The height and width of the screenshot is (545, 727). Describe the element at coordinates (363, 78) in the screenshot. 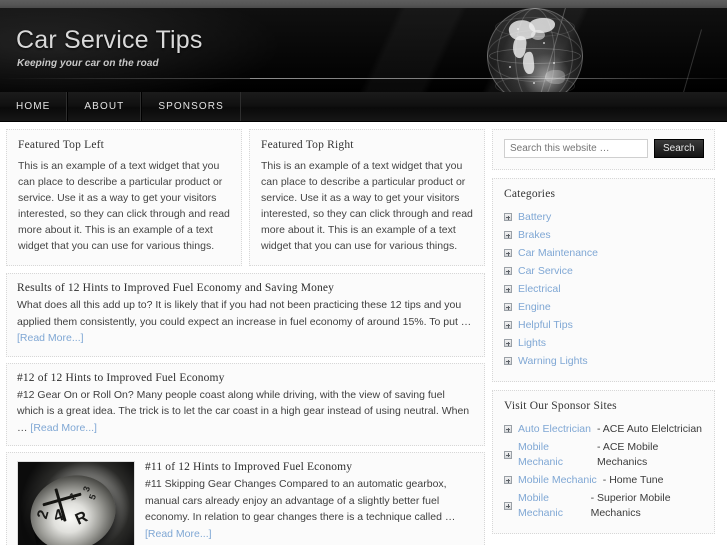

I see `header-light-ray-horizontal` at that location.